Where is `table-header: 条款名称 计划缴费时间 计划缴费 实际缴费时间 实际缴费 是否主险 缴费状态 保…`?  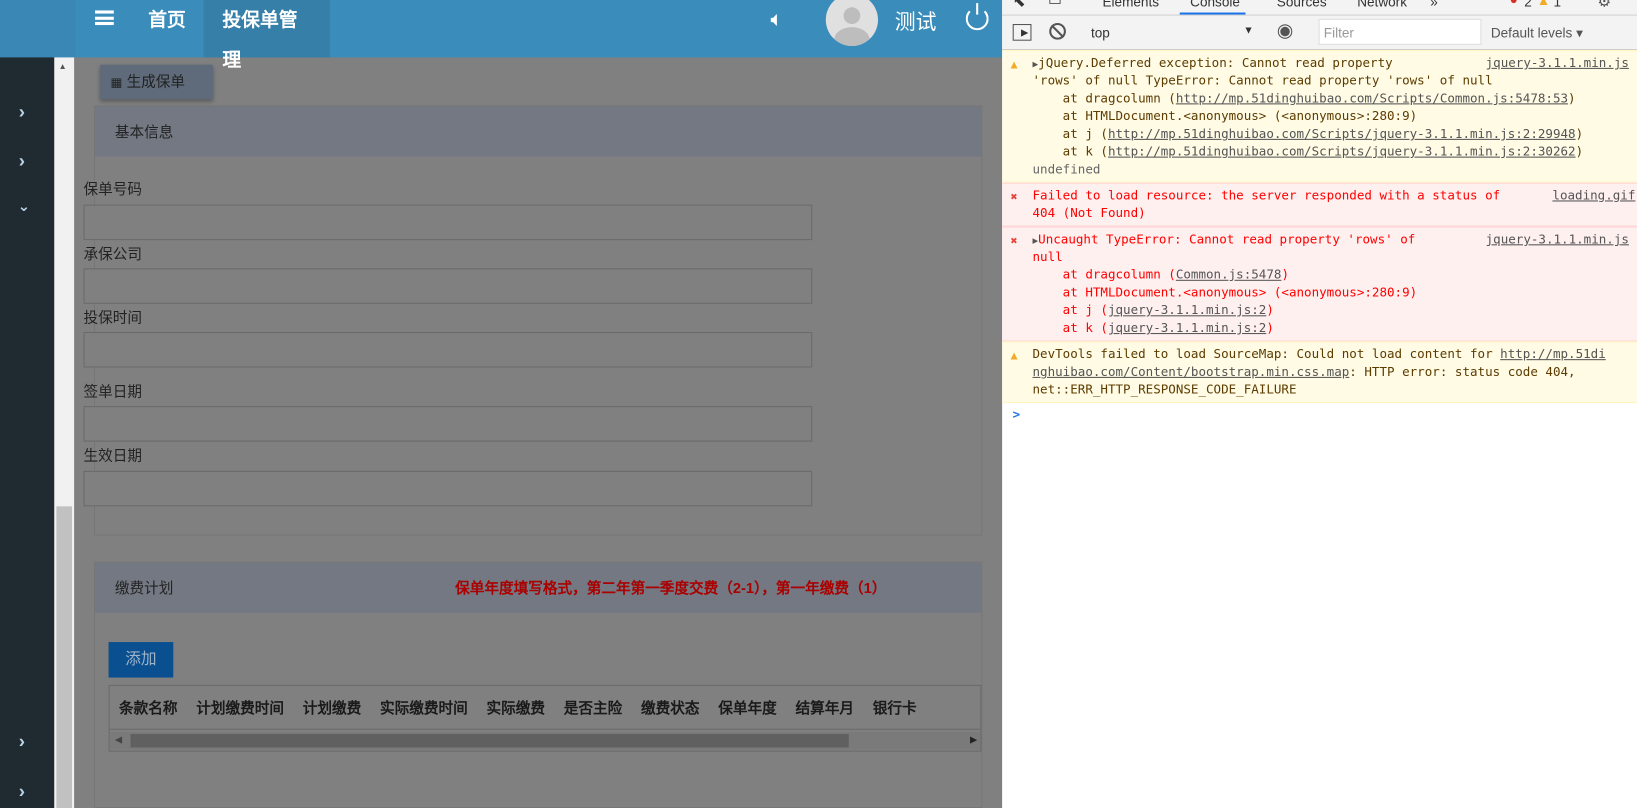
table-header: 条款名称 计划缴费时间 计划缴费 实际缴费时间 实际缴费 是否主险 缴费状态 保… is located at coordinates (545, 708).